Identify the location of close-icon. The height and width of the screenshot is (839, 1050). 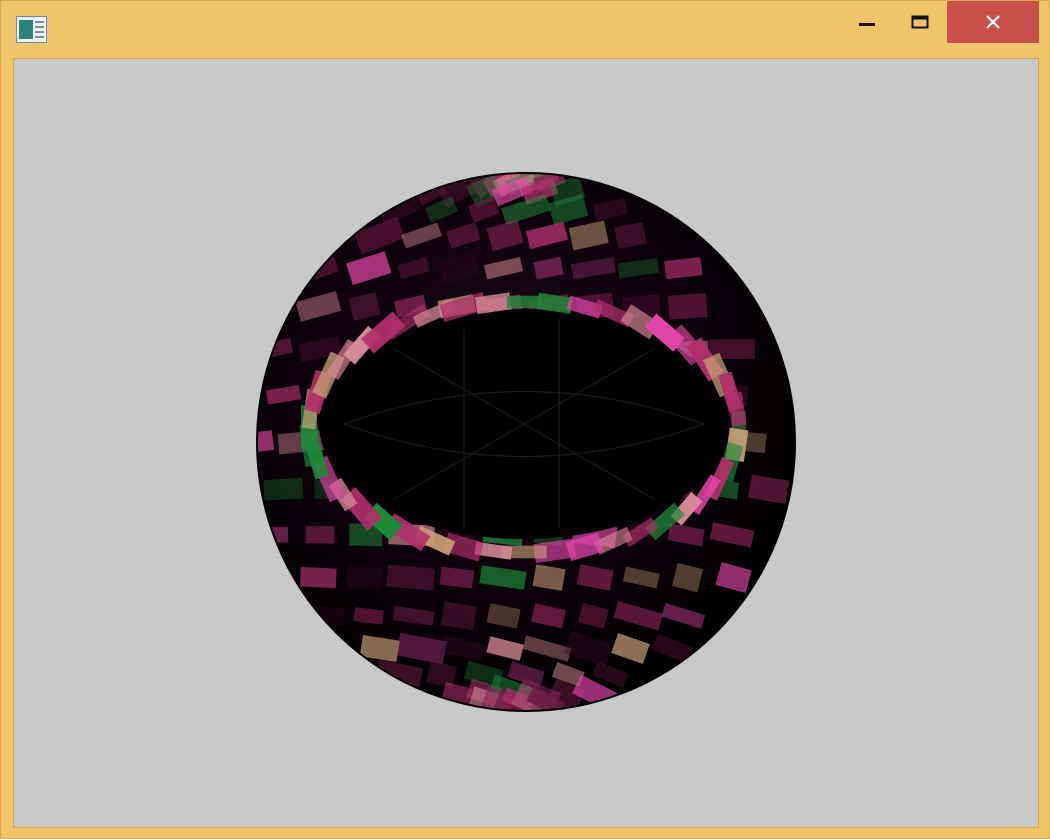
(993, 22).